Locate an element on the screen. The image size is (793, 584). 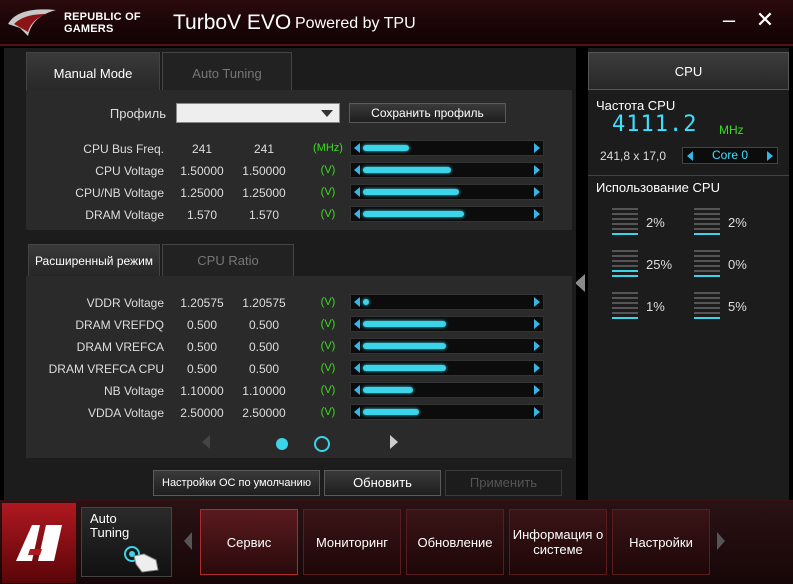
setting-value-current: 1.10000 is located at coordinates (202, 391).